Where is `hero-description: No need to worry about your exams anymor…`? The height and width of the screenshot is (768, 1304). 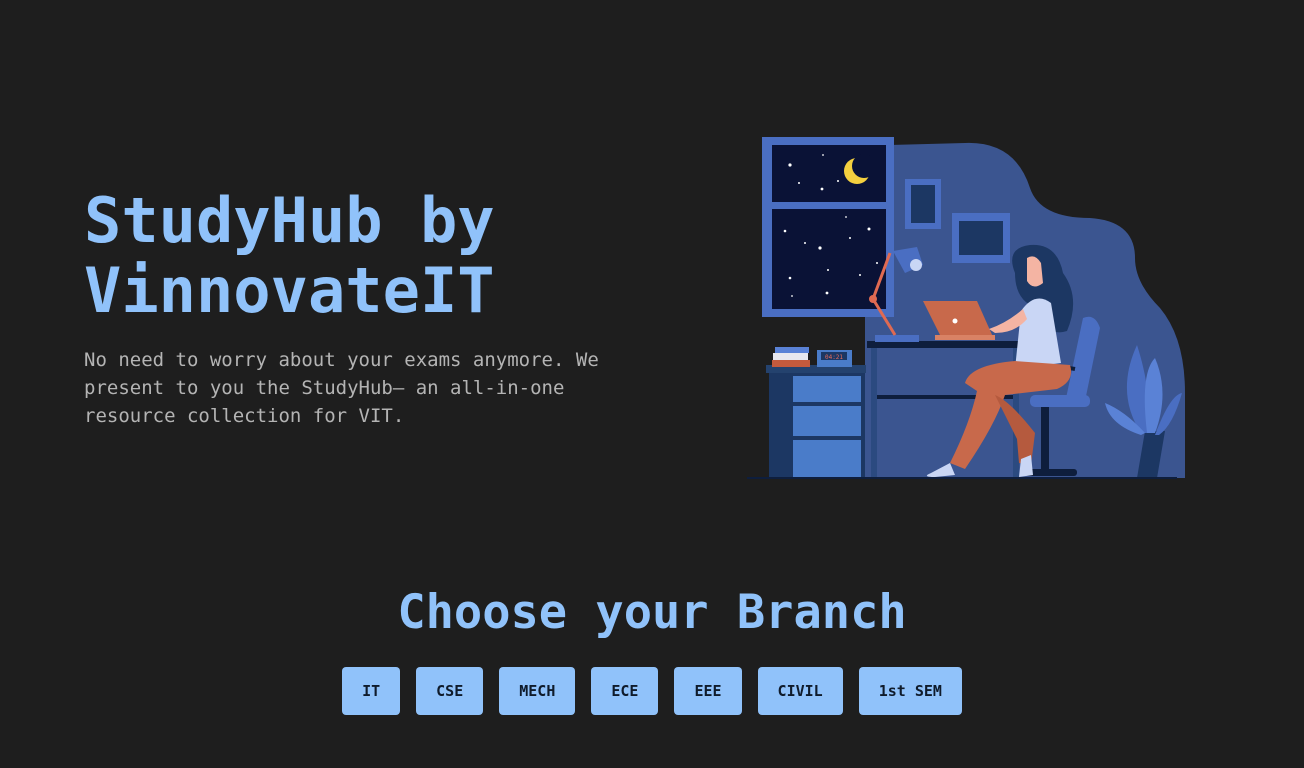 hero-description: No need to worry about your exams anymor… is located at coordinates (341, 388).